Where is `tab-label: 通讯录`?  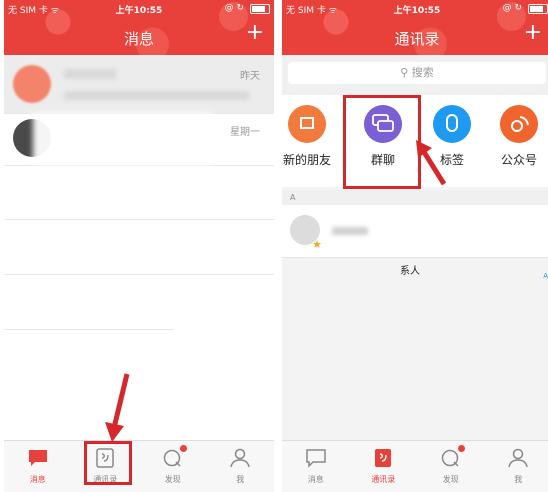
tab-label: 通讯录 is located at coordinates (383, 479).